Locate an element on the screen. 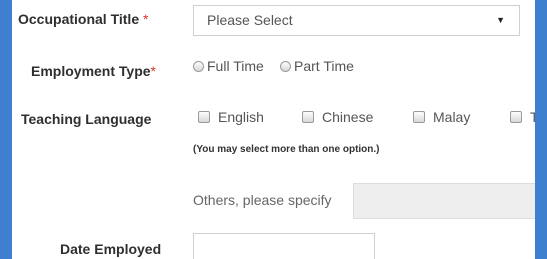 Image resolution: width=547 pixels, height=259 pixels. occupational-title-label: Occupational Title * is located at coordinates (83, 19).